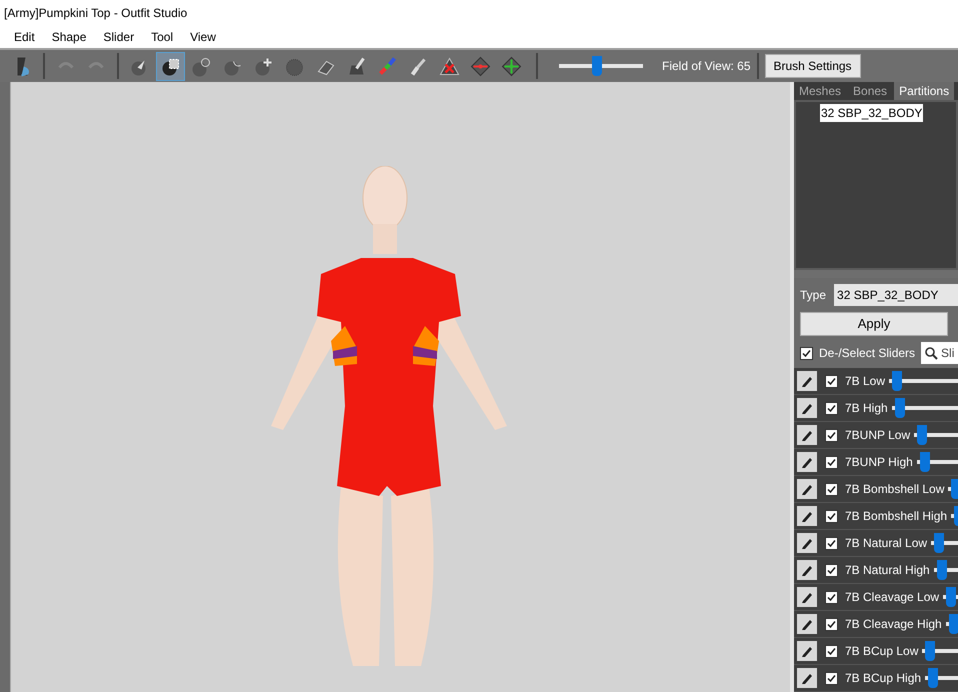  I want to click on window-title: [Army]Pumpkini Top - Outfit Studio, so click(96, 13).